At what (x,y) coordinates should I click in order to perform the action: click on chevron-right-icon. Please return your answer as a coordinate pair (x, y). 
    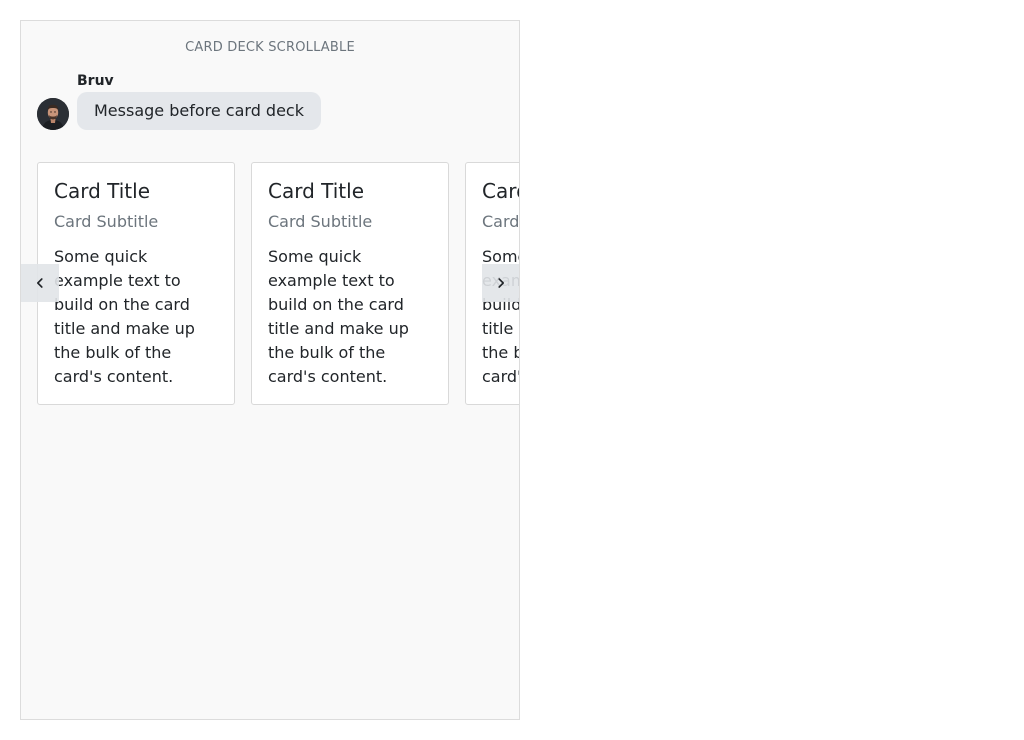
    Looking at the image, I should click on (501, 283).